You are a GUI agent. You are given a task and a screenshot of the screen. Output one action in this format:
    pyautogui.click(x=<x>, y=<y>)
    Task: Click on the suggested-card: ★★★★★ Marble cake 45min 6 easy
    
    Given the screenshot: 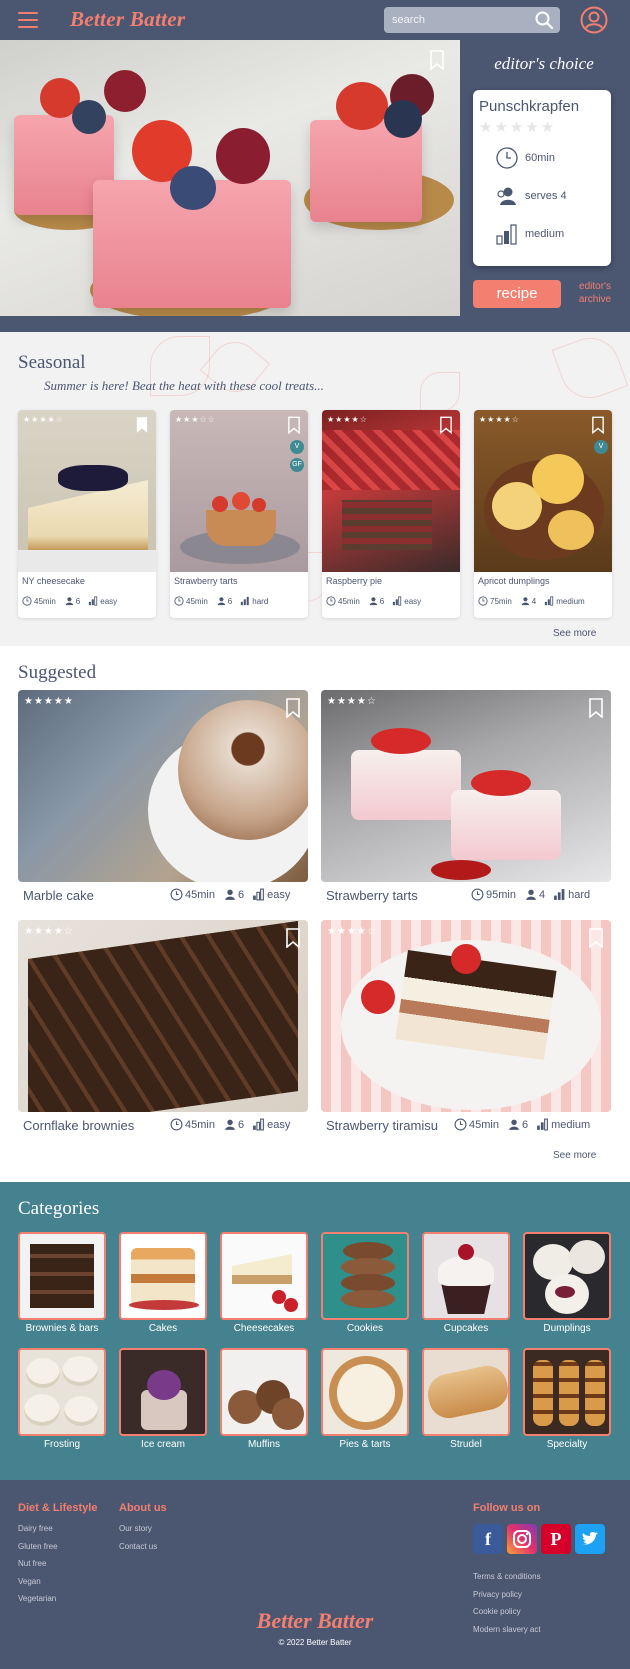 What is the action you would take?
    pyautogui.click(x=163, y=798)
    